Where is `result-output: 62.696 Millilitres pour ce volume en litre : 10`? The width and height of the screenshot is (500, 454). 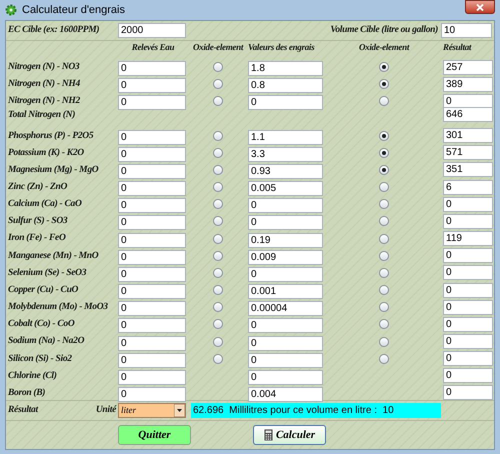 result-output: 62.696 Millilitres pour ce volume en litre : 10 is located at coordinates (316, 410).